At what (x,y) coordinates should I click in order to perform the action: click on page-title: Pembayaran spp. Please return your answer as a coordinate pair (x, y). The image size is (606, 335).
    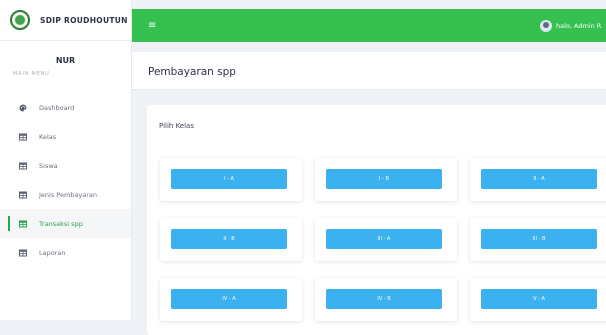
    Looking at the image, I should click on (192, 72).